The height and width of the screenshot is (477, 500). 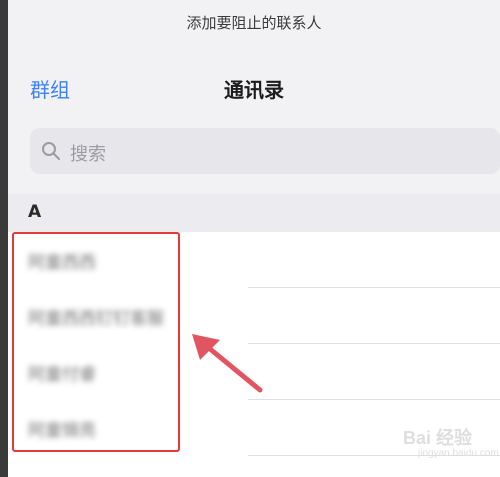 What do you see at coordinates (88, 154) in the screenshot?
I see `search-placeholder: 搜索` at bounding box center [88, 154].